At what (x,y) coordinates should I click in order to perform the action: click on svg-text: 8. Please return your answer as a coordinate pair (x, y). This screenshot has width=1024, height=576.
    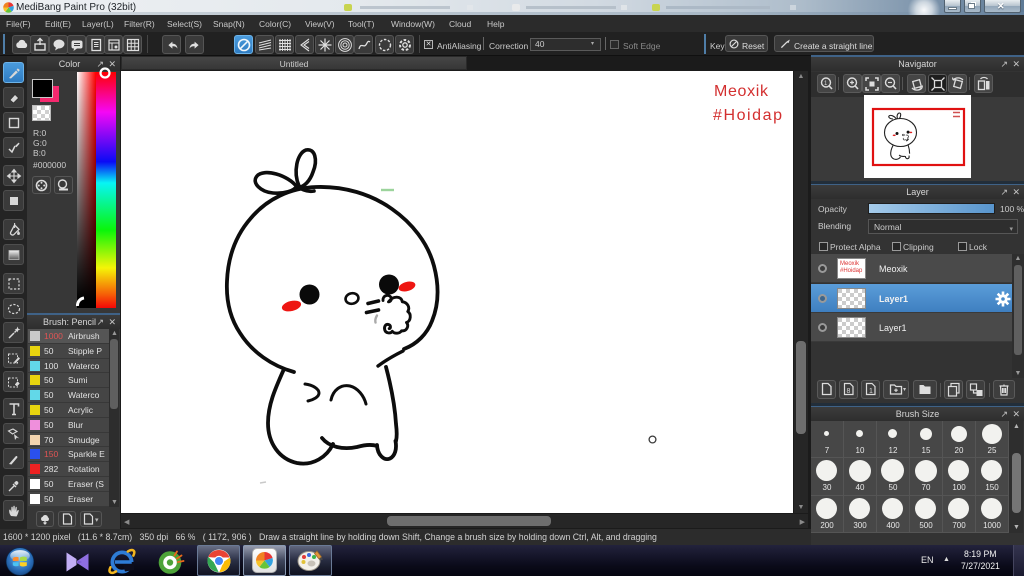
    Looking at the image, I should click on (849, 391).